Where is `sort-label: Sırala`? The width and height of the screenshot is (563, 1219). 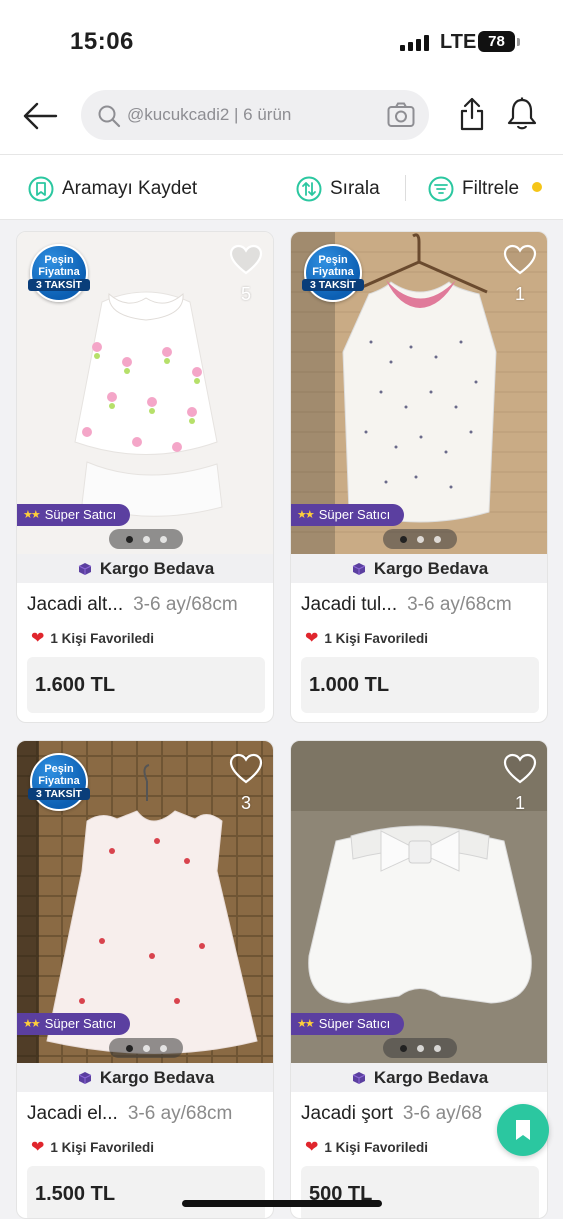 sort-label: Sırala is located at coordinates (355, 188).